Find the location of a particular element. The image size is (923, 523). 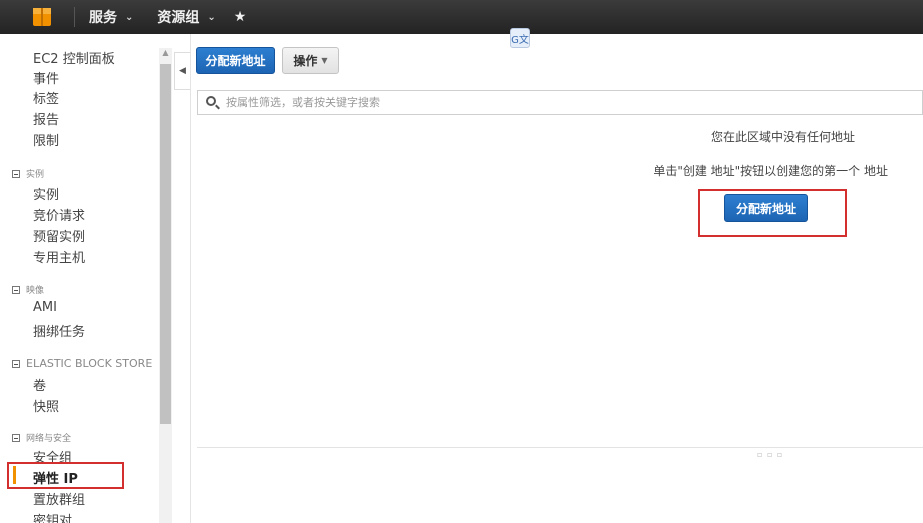

panel-splitter is located at coordinates (560, 447).